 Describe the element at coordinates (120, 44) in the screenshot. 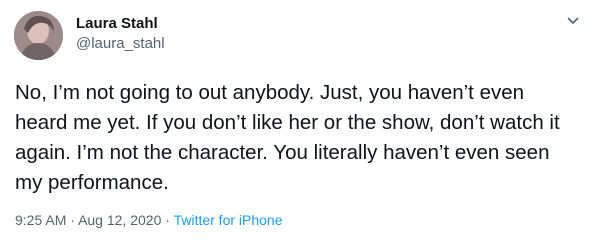

I see `author-handle: @laura_stahl` at that location.